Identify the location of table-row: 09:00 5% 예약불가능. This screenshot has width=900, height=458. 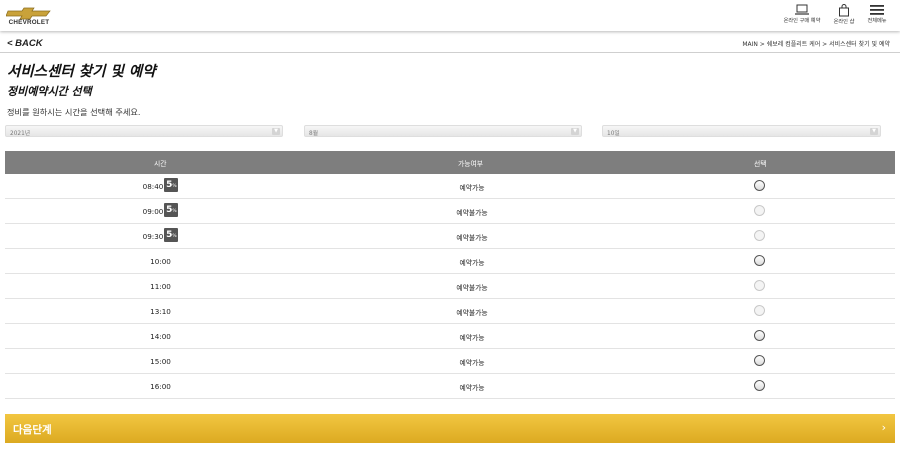
(450, 211).